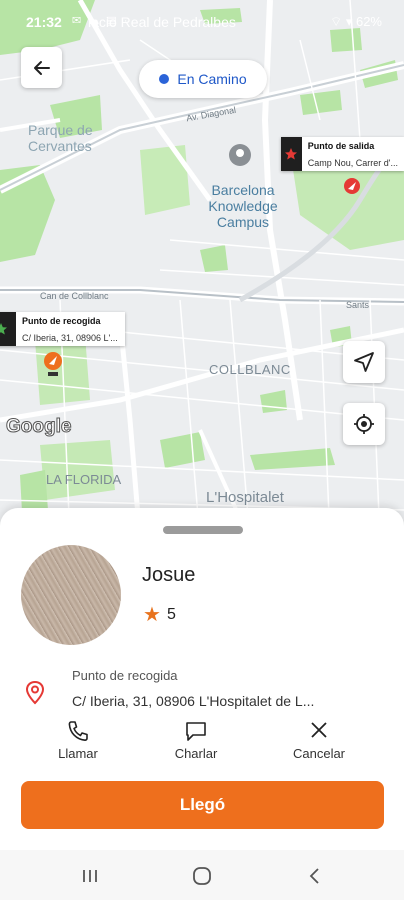 This screenshot has height=900, width=404. Describe the element at coordinates (38, 427) in the screenshot. I see `google-logo: Google` at that location.